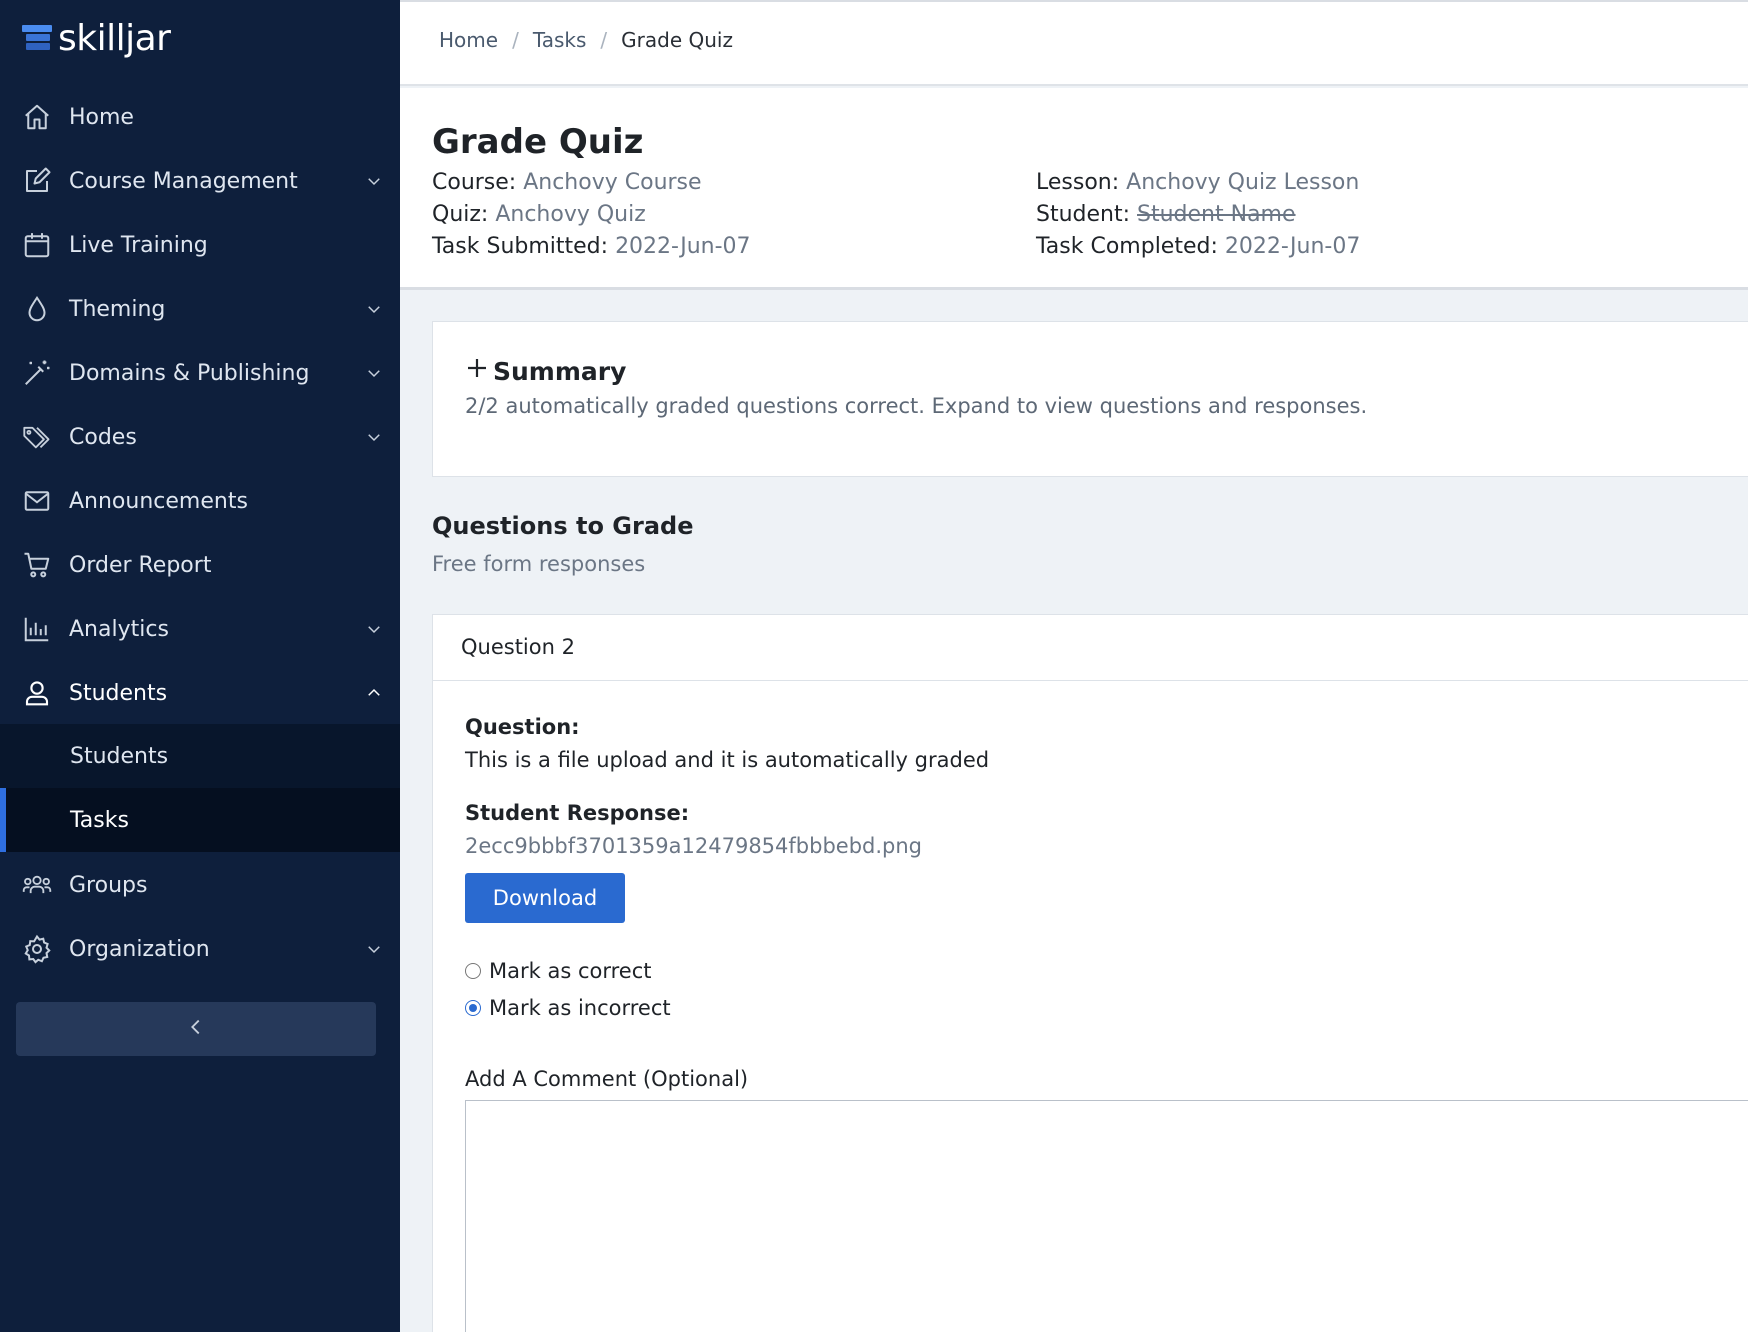 This screenshot has width=1748, height=1332. Describe the element at coordinates (138, 245) in the screenshot. I see `sidebar-item-label: Live Training` at that location.